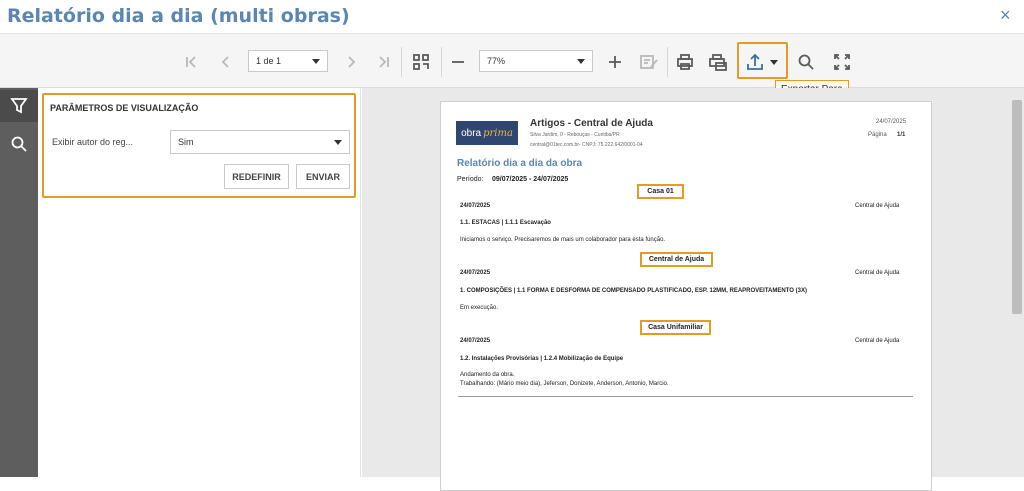 The height and width of the screenshot is (491, 1024). I want to click on company-address: Silva Jardim, 0 - Rebouças - Curitiba/PR, so click(575, 135).